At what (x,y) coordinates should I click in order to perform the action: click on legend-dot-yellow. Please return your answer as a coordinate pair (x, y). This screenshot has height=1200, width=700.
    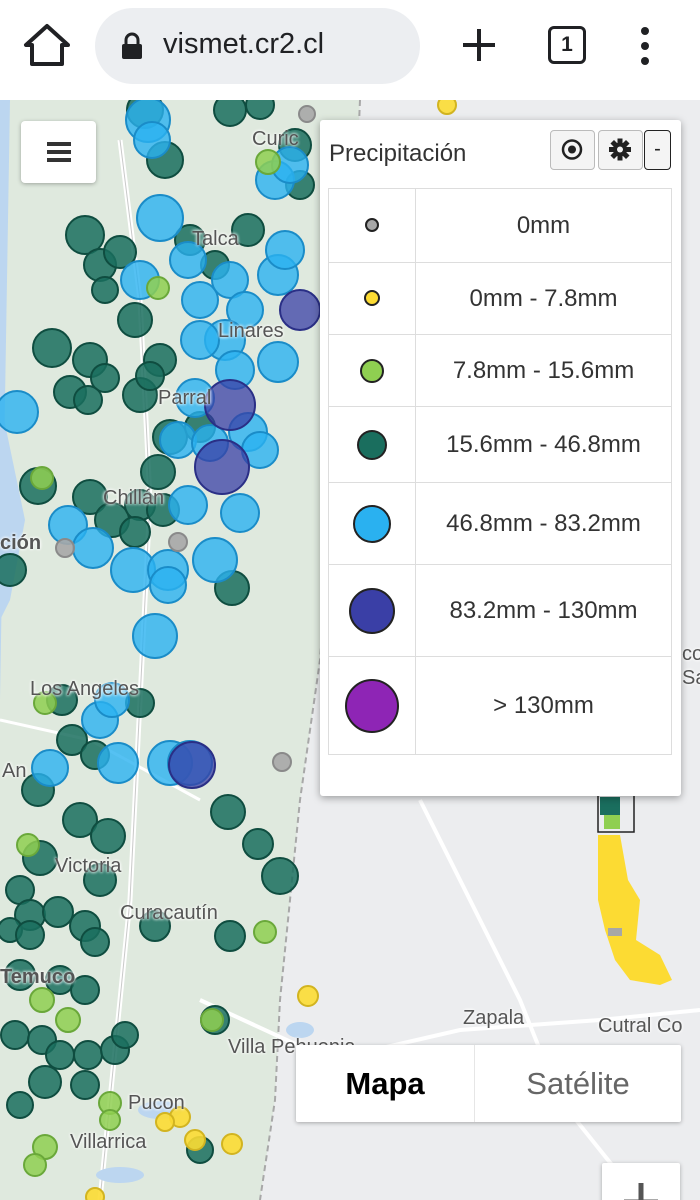
    Looking at the image, I should click on (372, 298).